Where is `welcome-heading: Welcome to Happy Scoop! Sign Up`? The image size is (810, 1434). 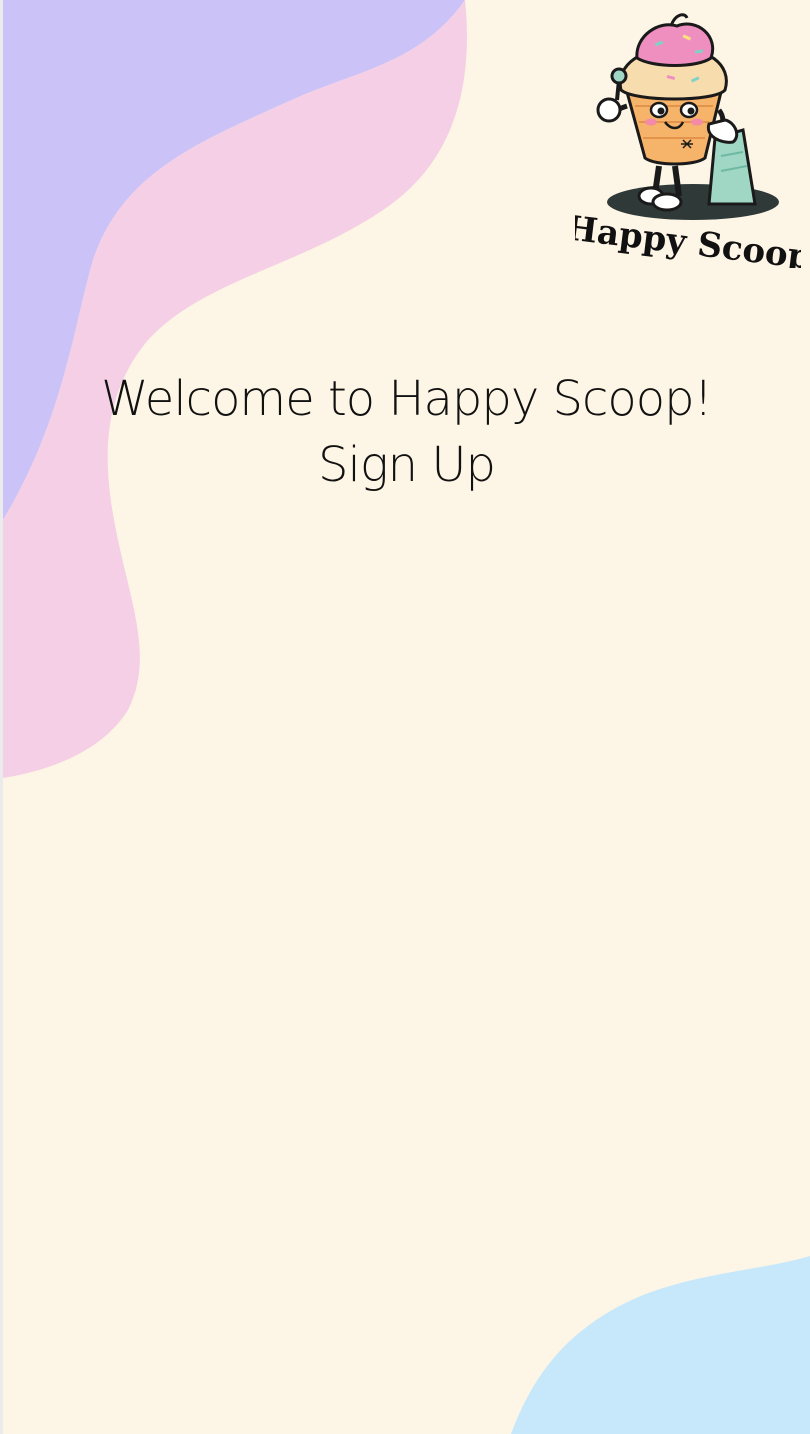
welcome-heading: Welcome to Happy Scoop! Sign Up is located at coordinates (406, 432).